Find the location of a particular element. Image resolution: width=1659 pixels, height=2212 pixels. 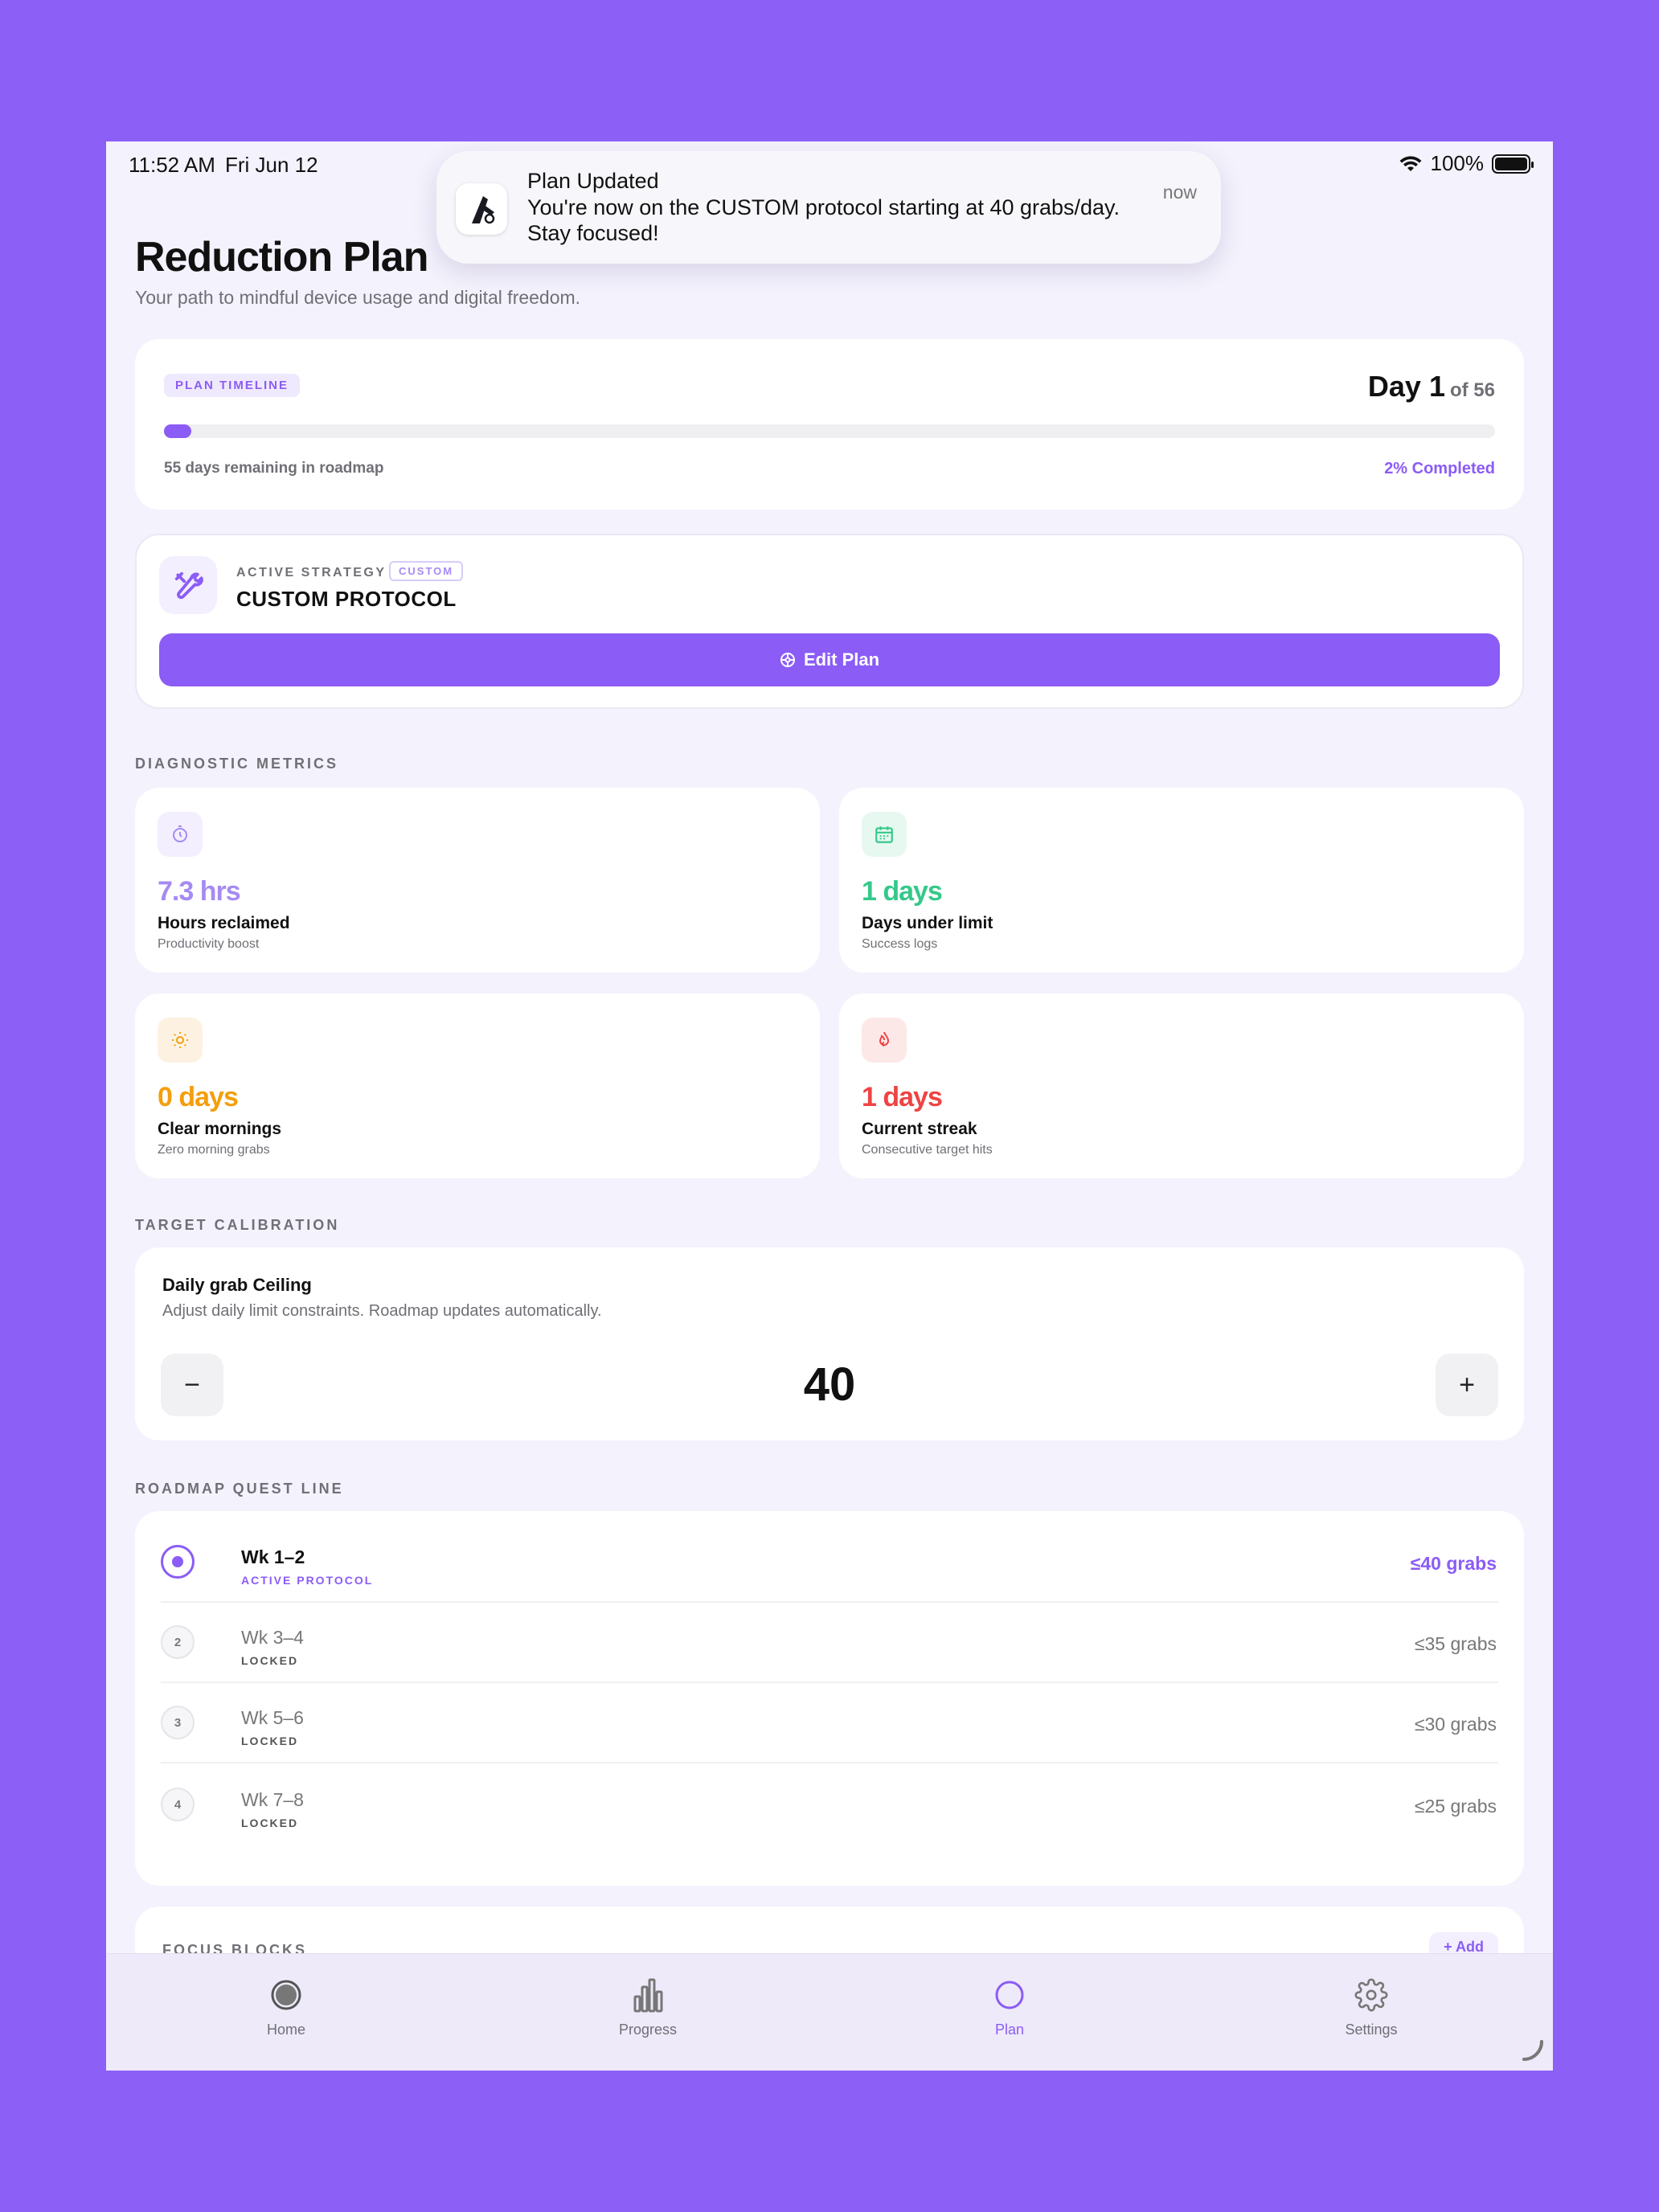

circle-icon is located at coordinates (1010, 1994).